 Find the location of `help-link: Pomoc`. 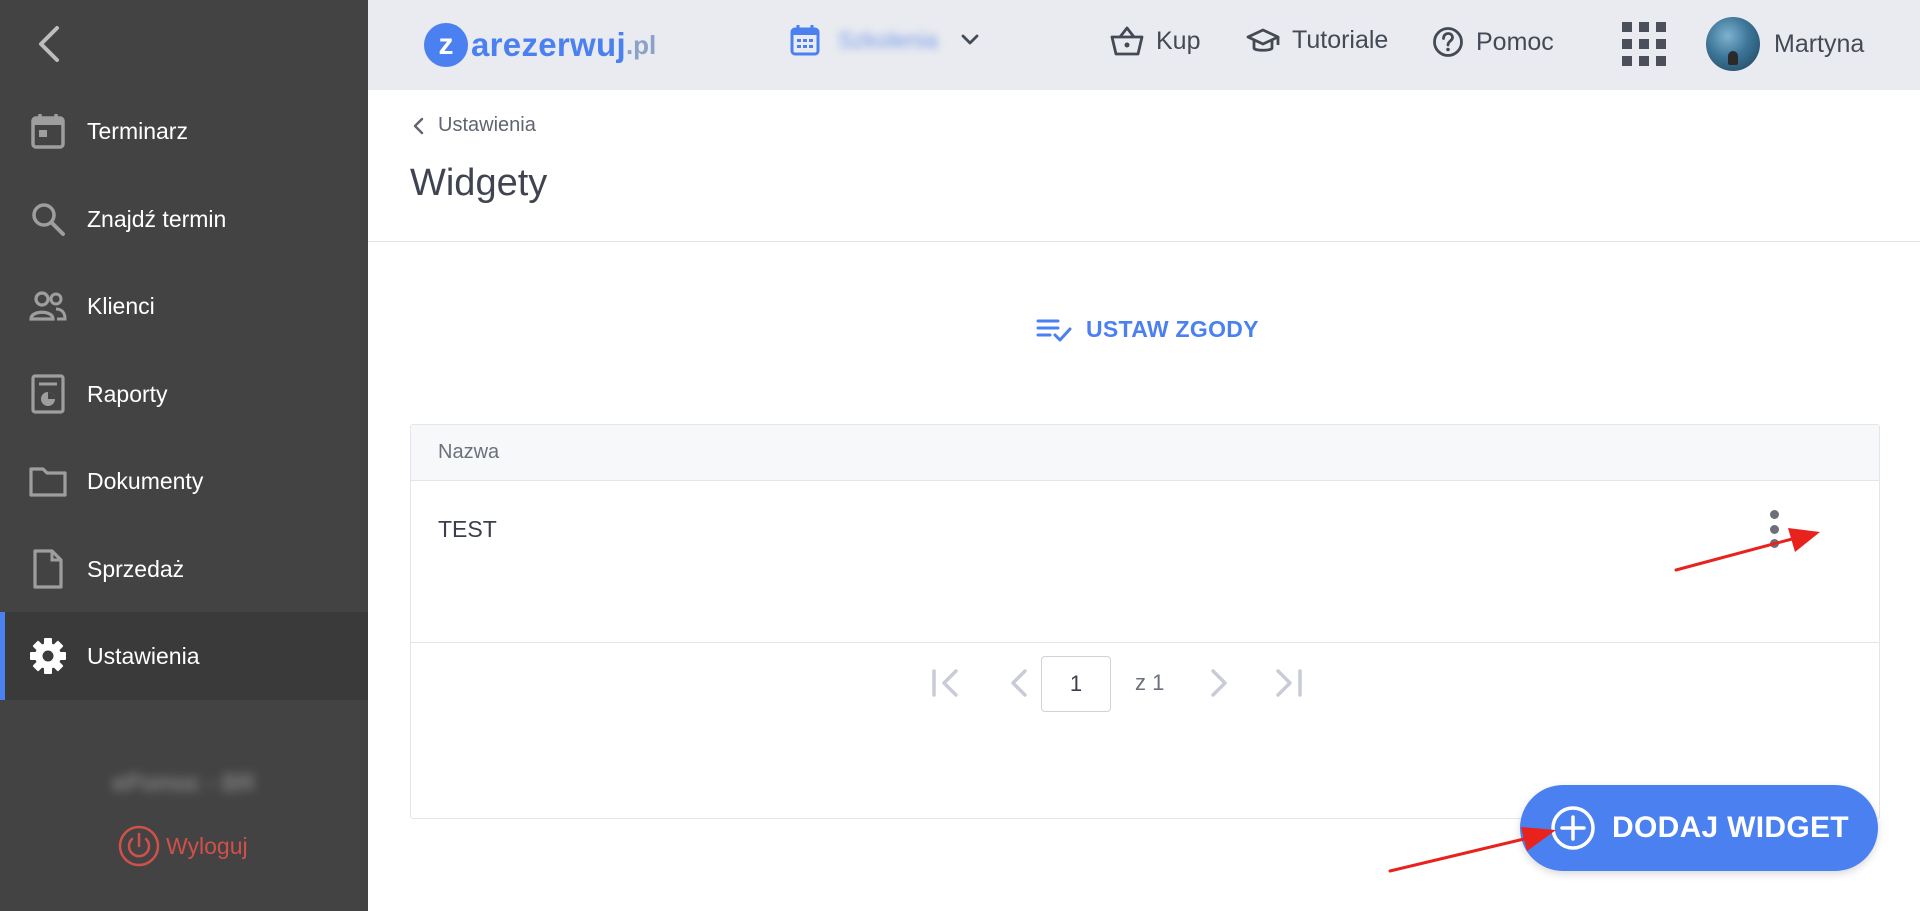

help-link: Pomoc is located at coordinates (1493, 42).